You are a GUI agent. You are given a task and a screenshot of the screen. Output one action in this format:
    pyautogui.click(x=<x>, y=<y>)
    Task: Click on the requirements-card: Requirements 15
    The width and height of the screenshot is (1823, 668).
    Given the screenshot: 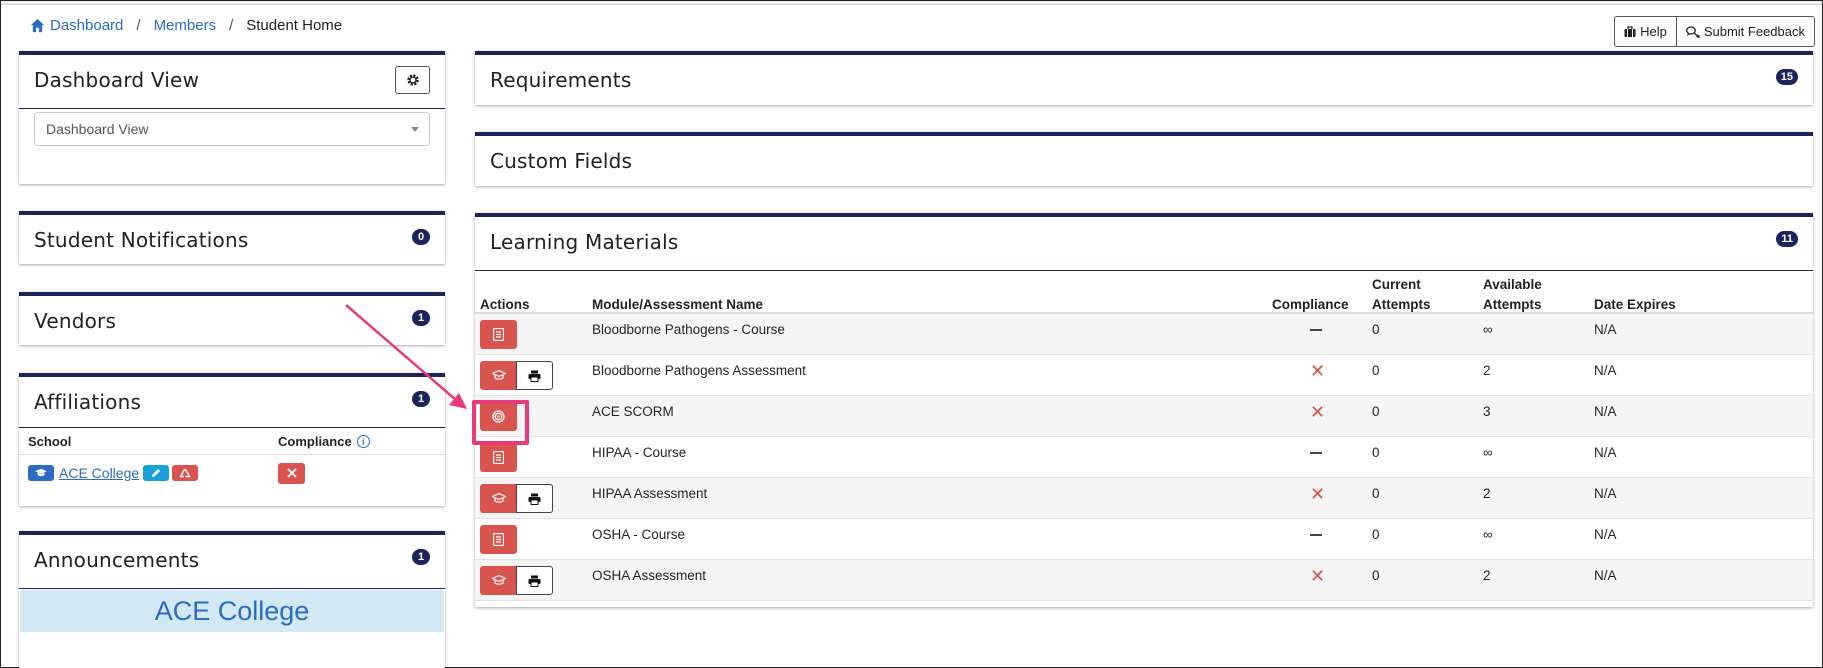 What is the action you would take?
    pyautogui.click(x=1144, y=78)
    